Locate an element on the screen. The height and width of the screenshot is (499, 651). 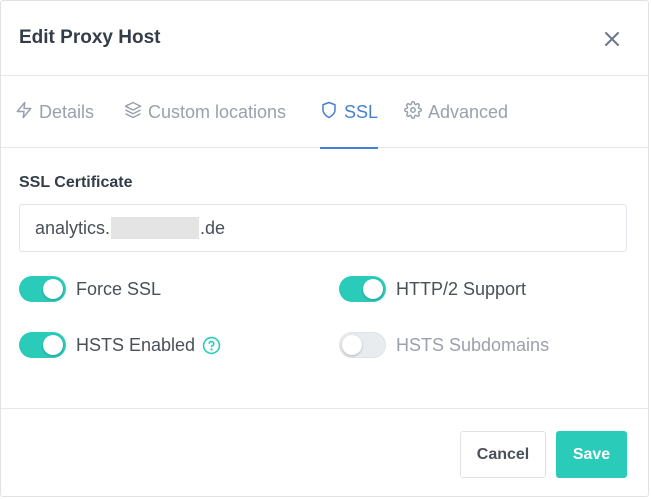
hsts-subdomains-toggle is located at coordinates (362, 345).